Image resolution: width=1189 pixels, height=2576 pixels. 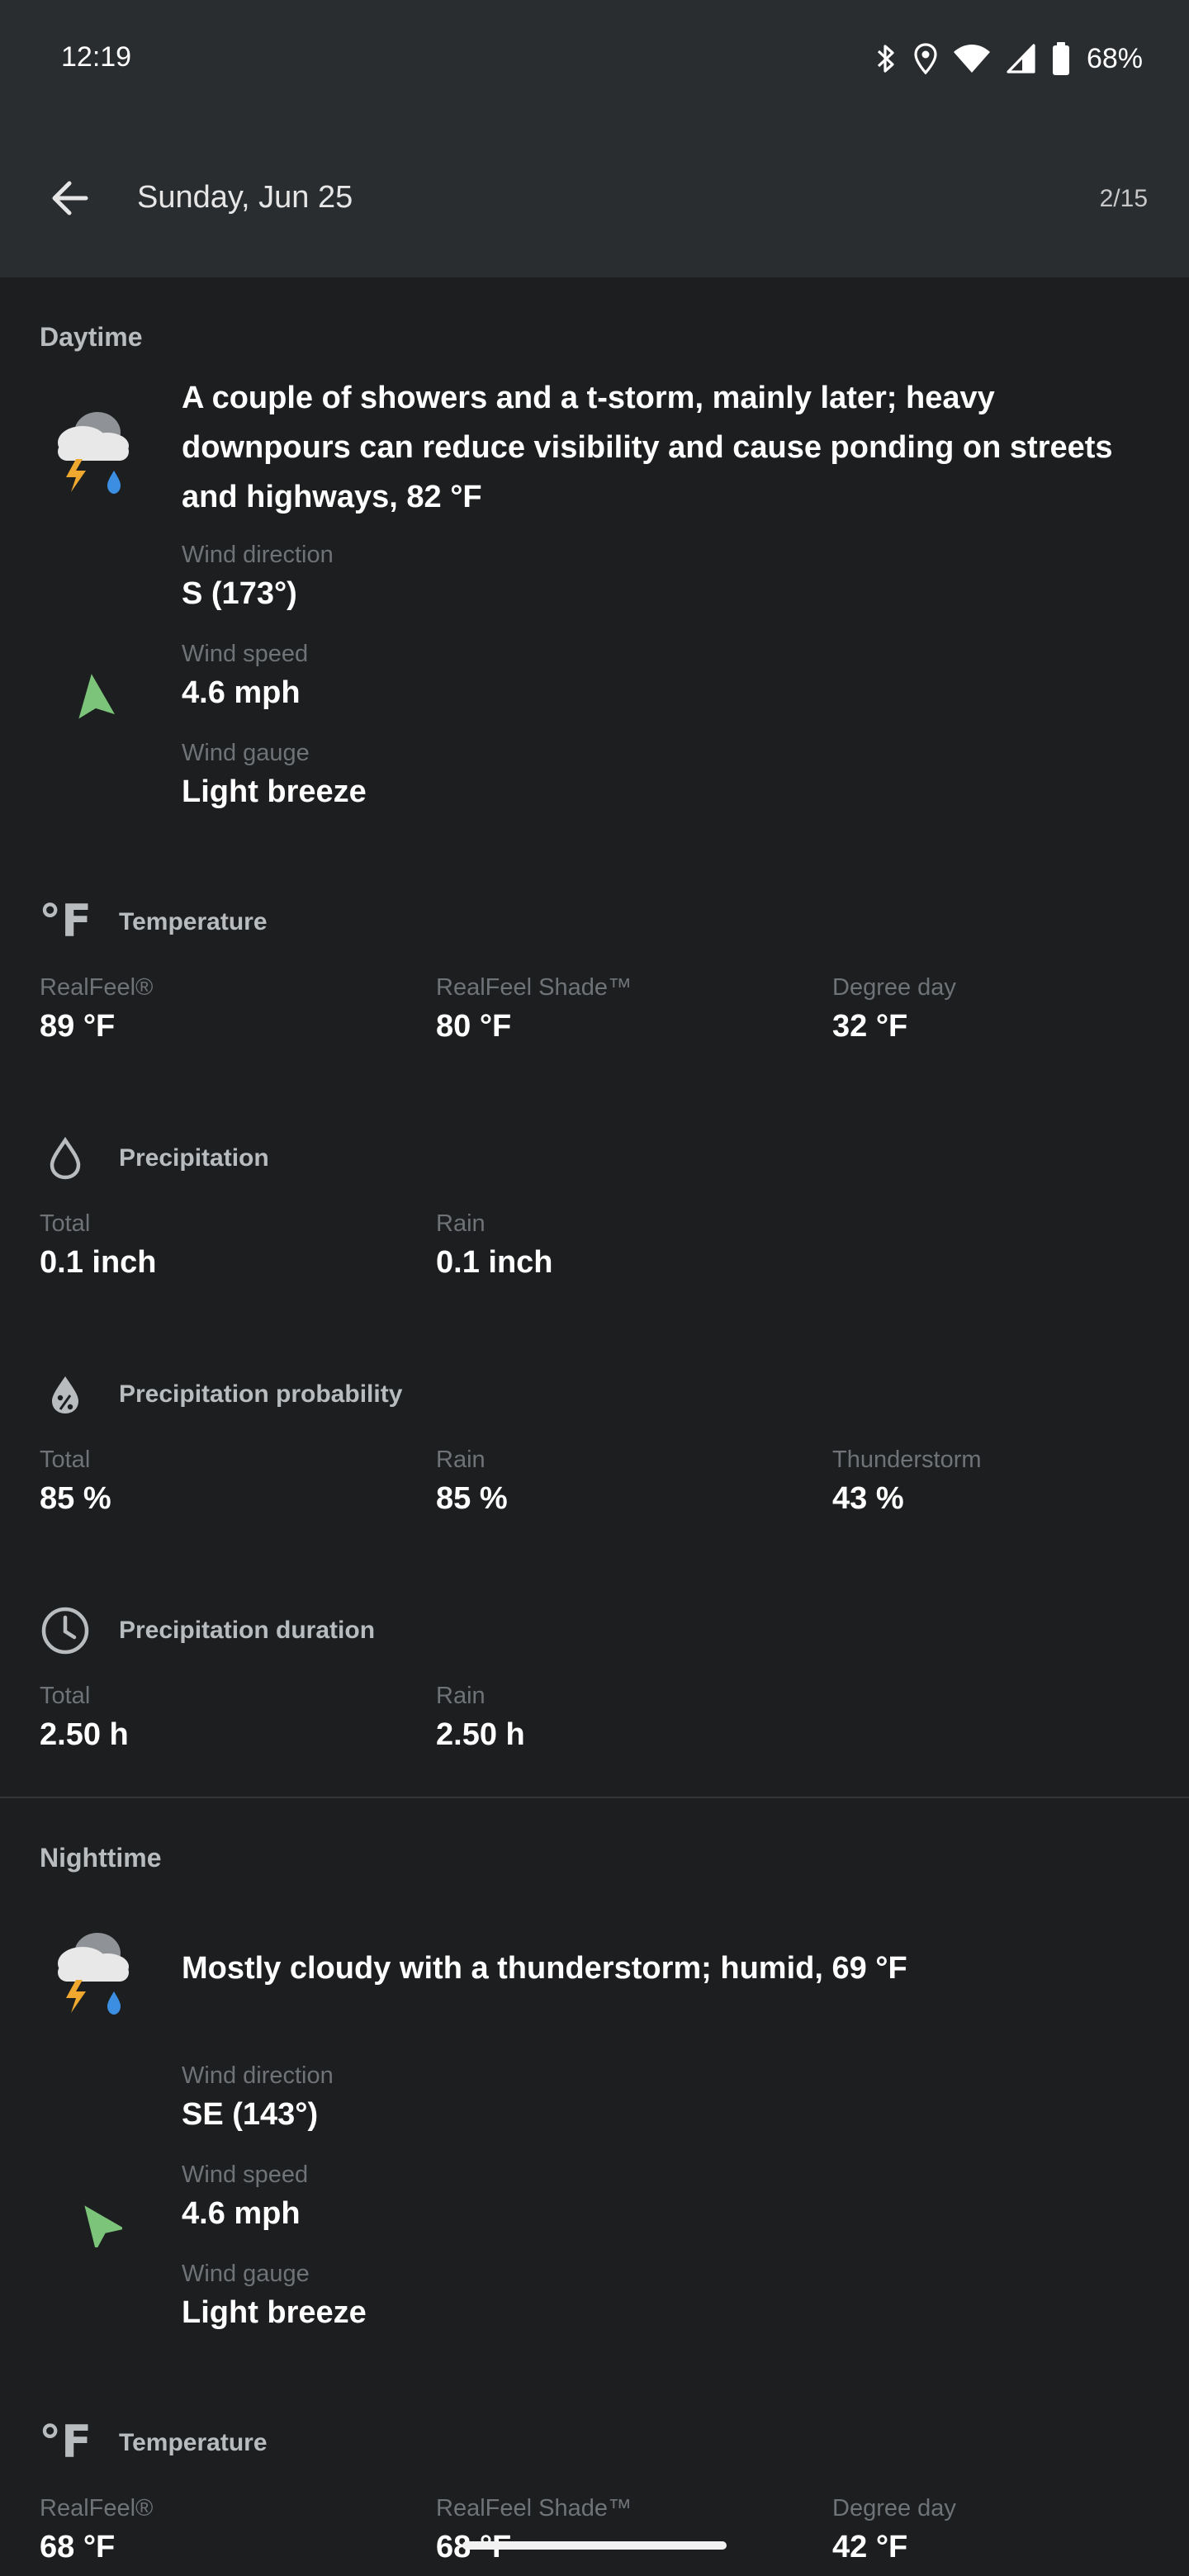 I want to click on water-drop-icon, so click(x=65, y=1158).